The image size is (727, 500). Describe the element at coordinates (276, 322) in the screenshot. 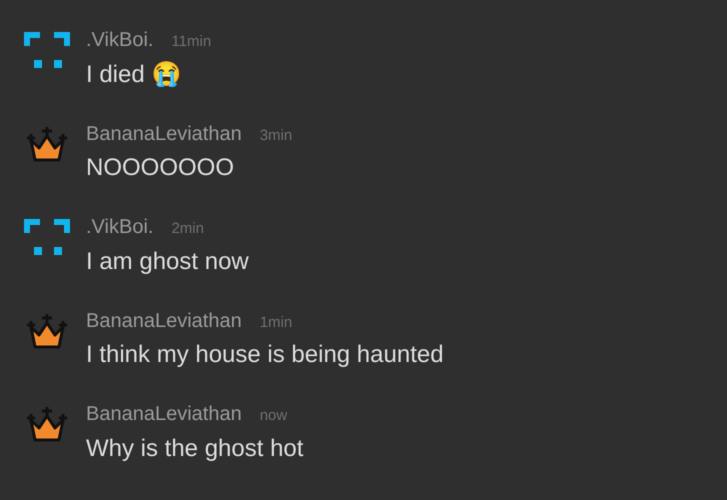

I see `timestamp: 1min` at that location.